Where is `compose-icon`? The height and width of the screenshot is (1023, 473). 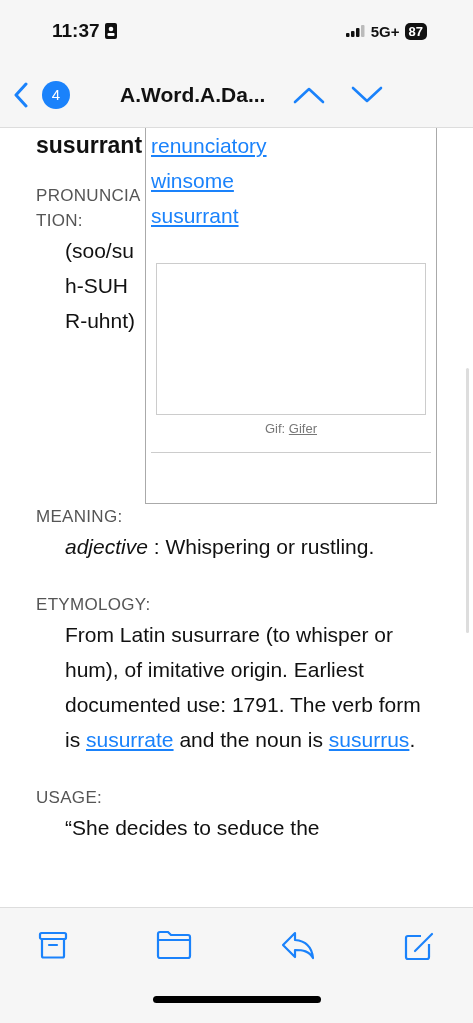 compose-icon is located at coordinates (419, 946).